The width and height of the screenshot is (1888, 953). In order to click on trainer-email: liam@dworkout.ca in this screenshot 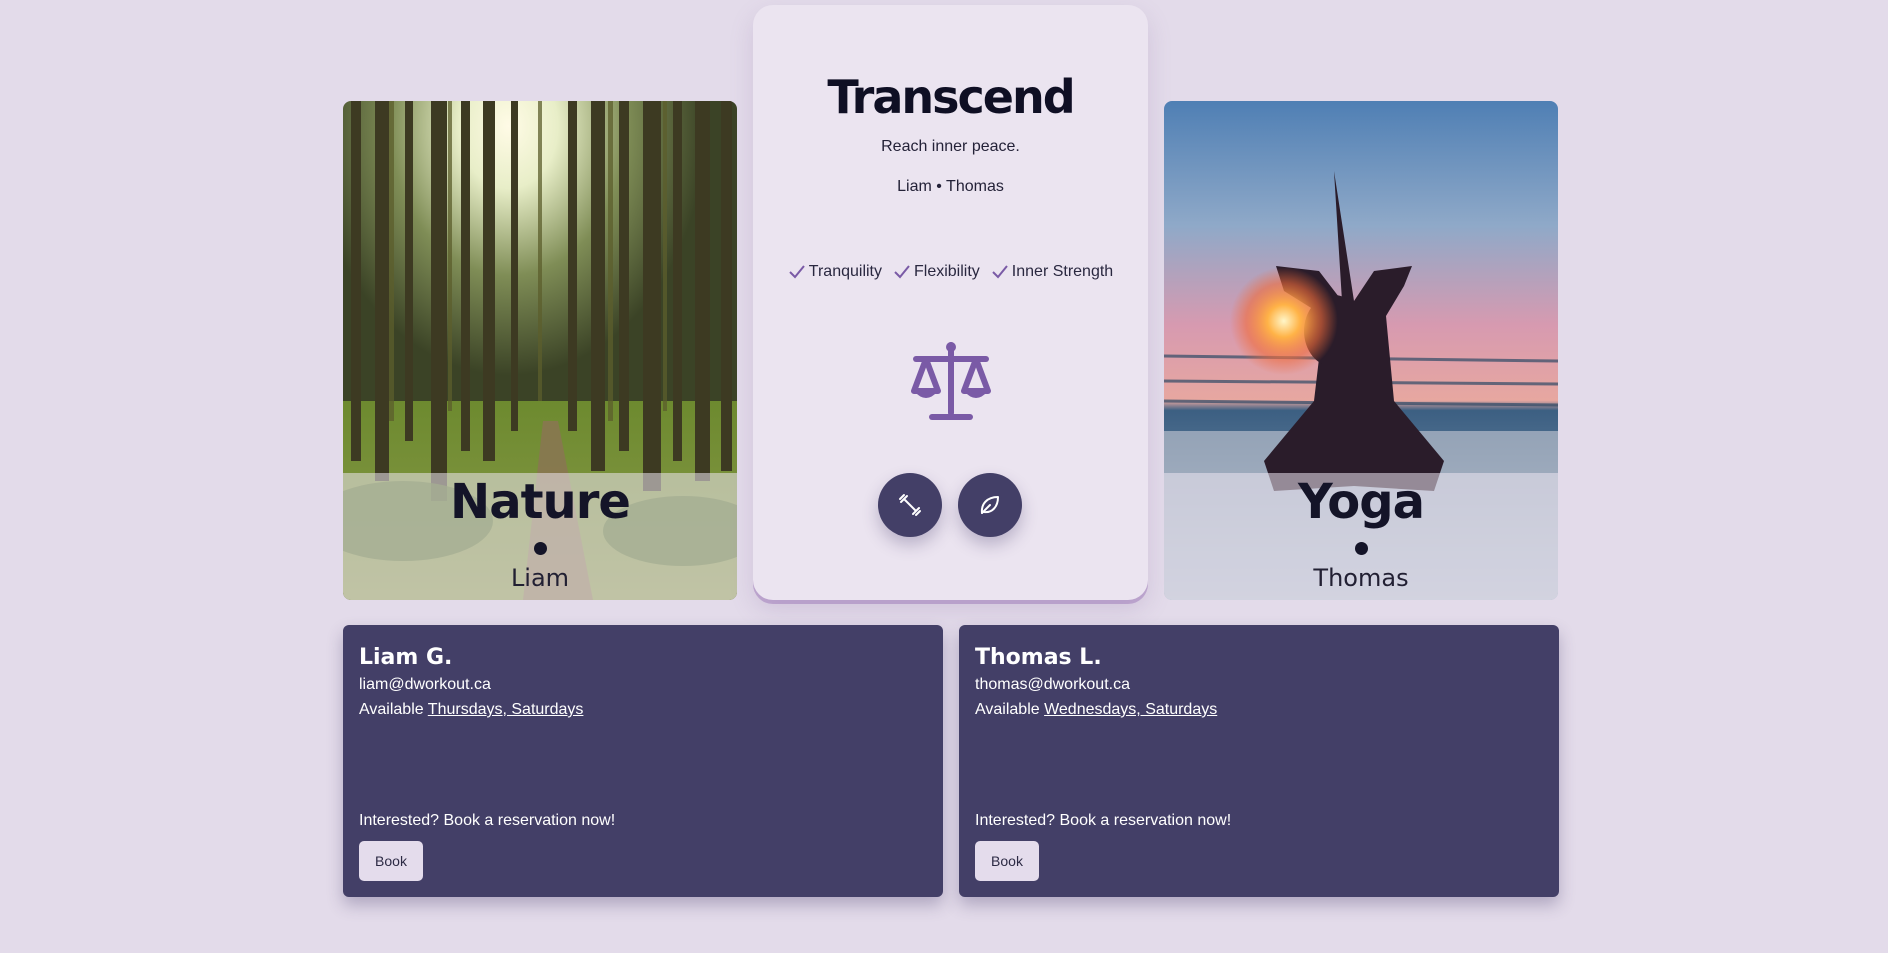, I will do `click(425, 684)`.